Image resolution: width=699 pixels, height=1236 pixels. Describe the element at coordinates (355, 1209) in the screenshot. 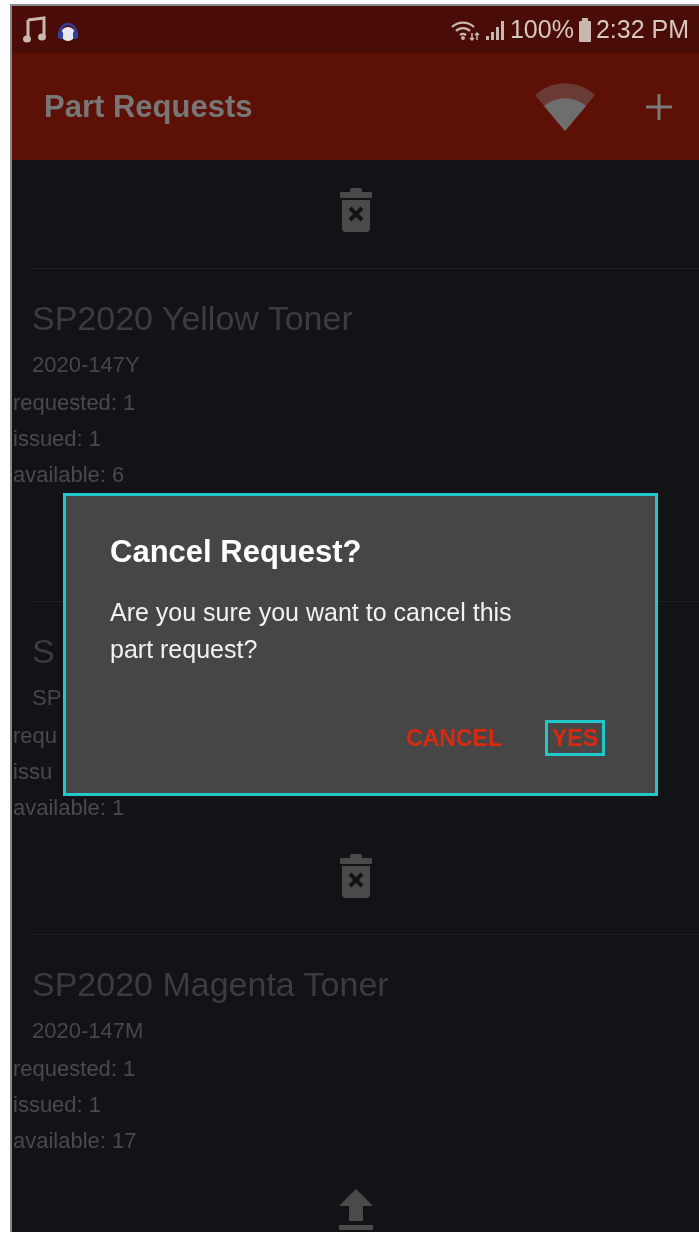

I see `upload-icon` at that location.